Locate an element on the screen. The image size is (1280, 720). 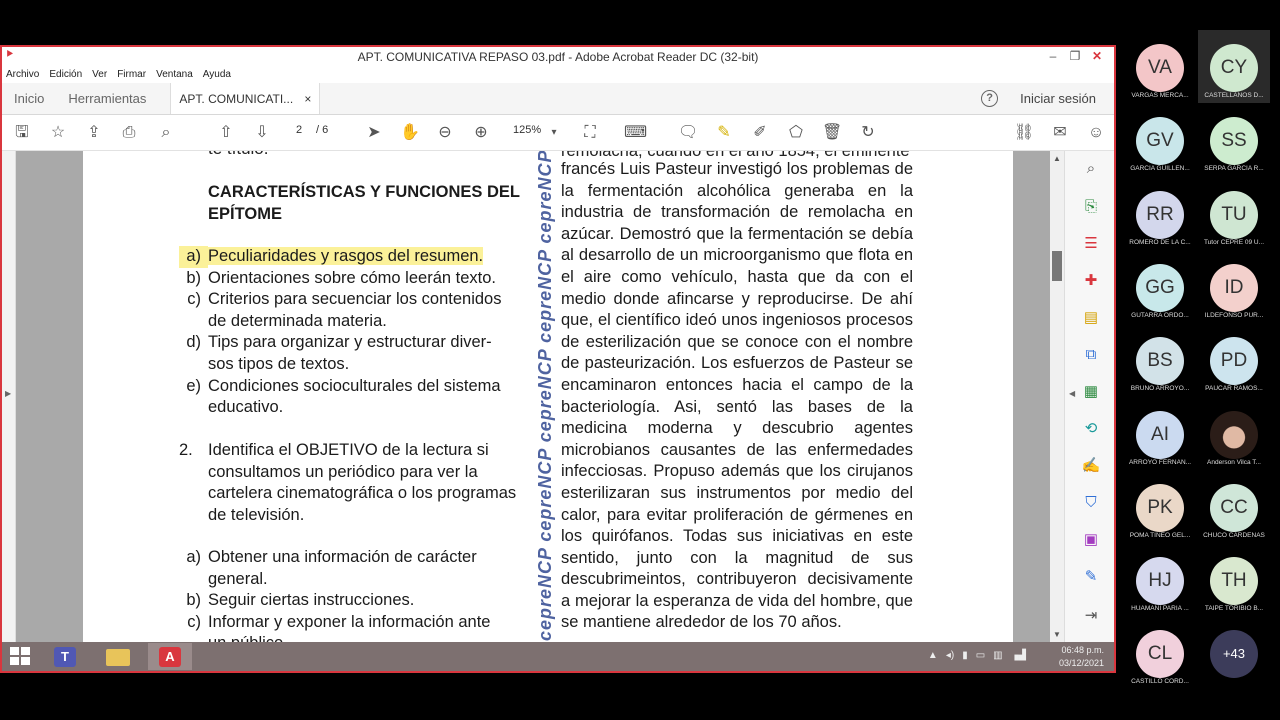
scrollbar-thumb is located at coordinates (1057, 266).